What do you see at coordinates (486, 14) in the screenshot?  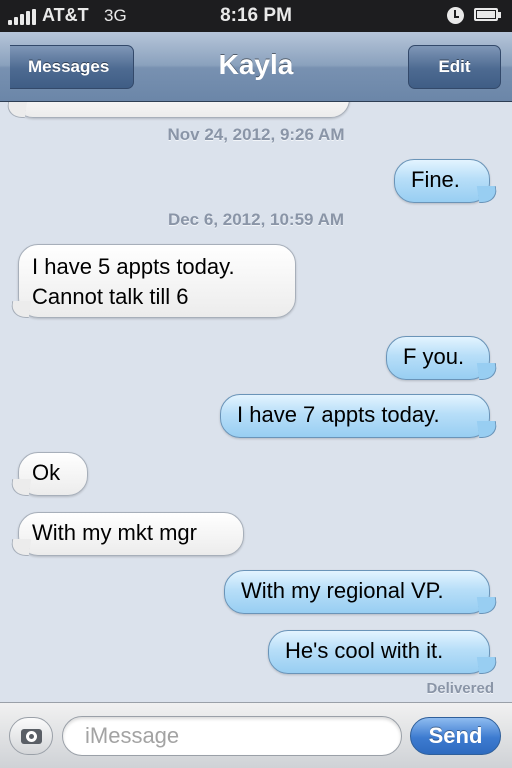 I see `battery-icon` at bounding box center [486, 14].